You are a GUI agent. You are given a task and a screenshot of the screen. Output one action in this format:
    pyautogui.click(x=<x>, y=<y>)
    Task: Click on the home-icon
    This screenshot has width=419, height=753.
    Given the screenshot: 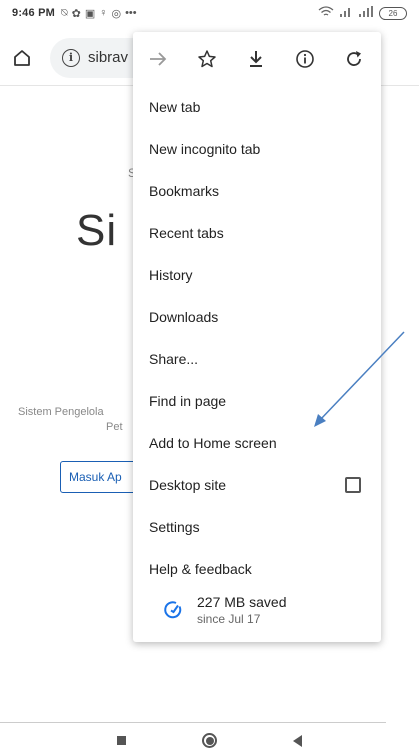 What is the action you would take?
    pyautogui.click(x=22, y=57)
    